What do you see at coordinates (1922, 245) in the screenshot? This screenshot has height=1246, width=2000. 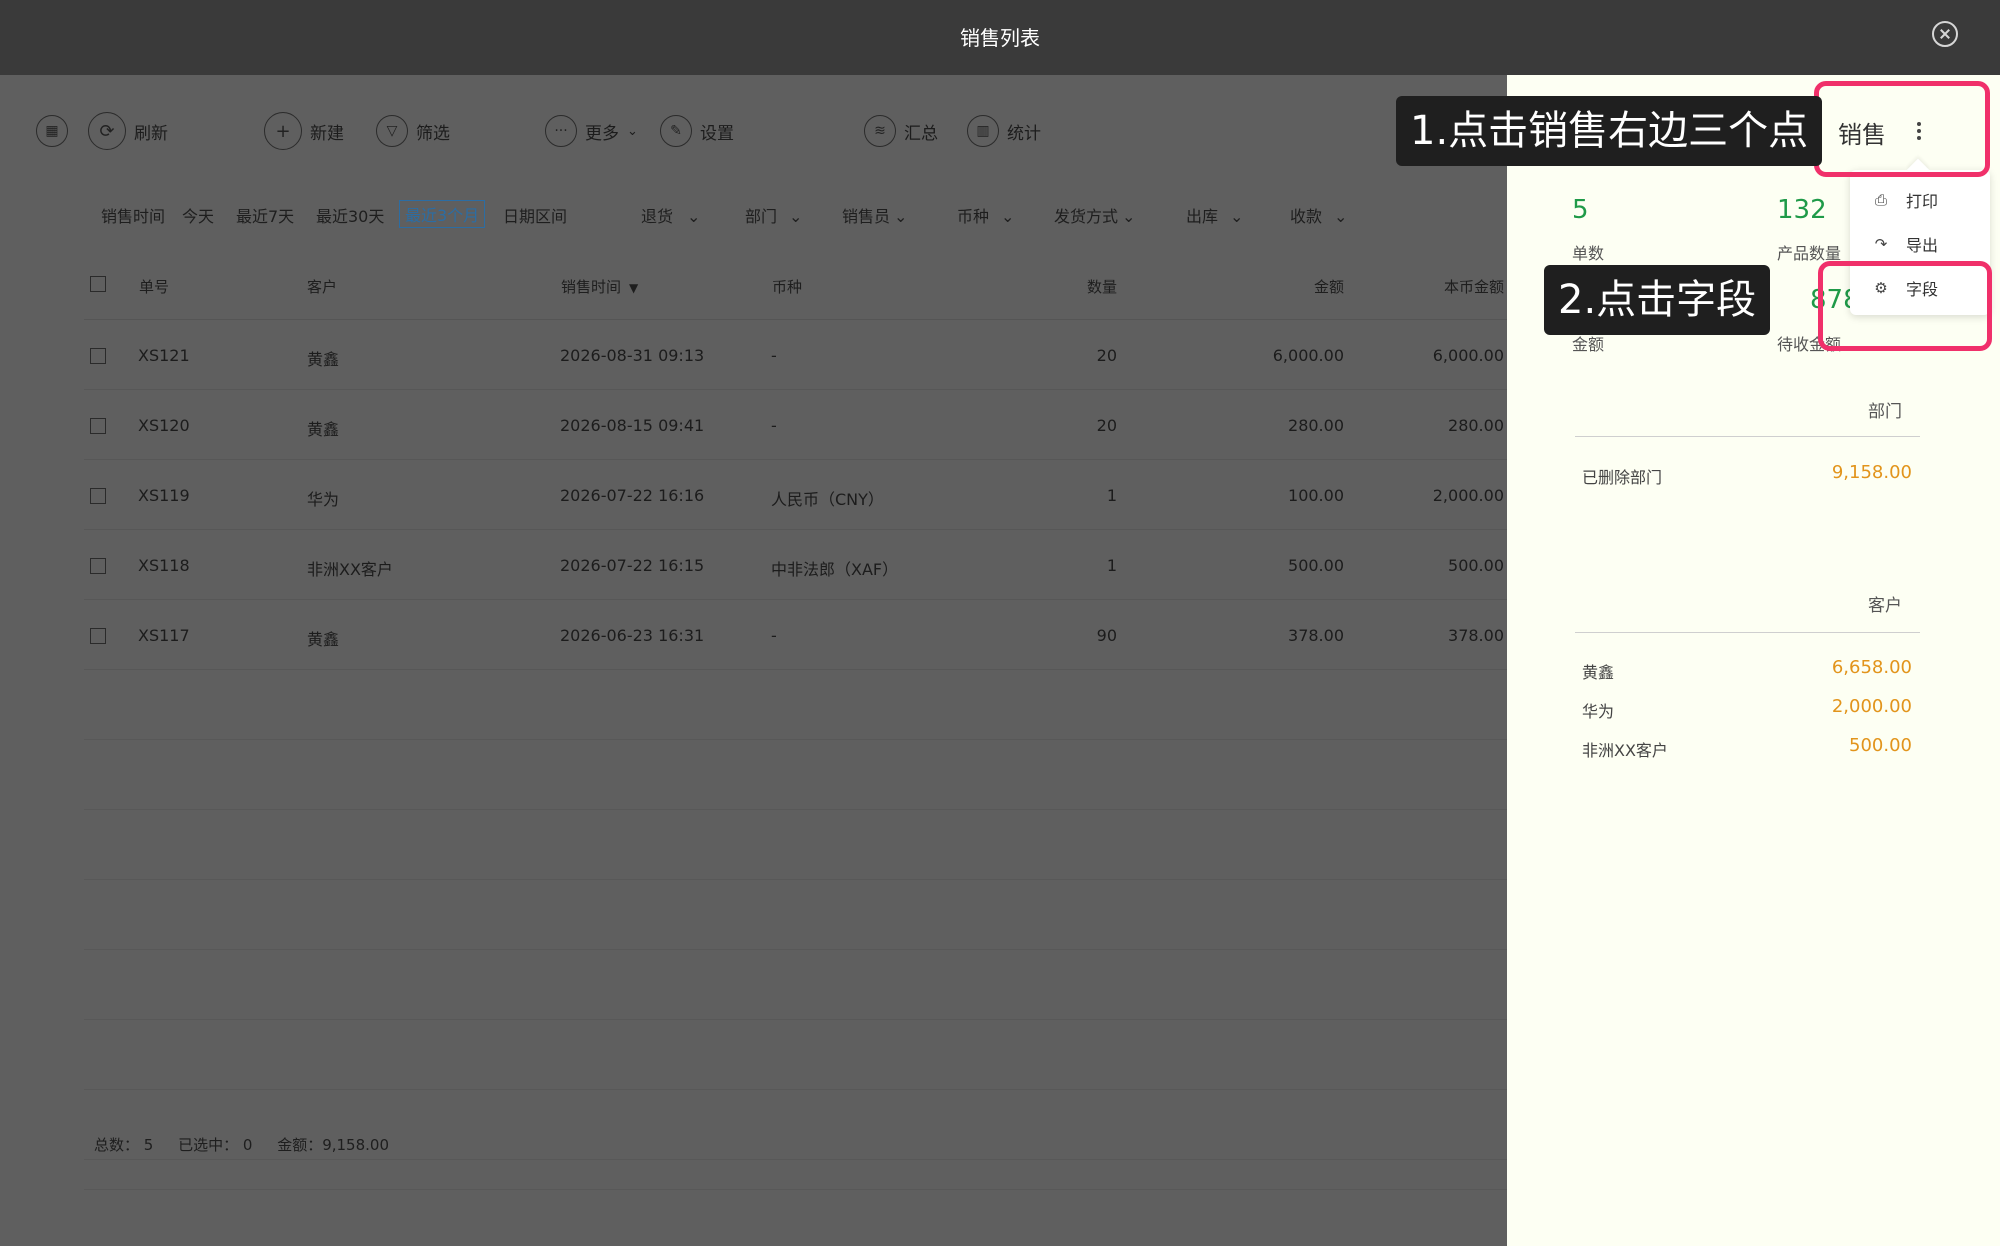 I see `menu-export-label: 导出` at bounding box center [1922, 245].